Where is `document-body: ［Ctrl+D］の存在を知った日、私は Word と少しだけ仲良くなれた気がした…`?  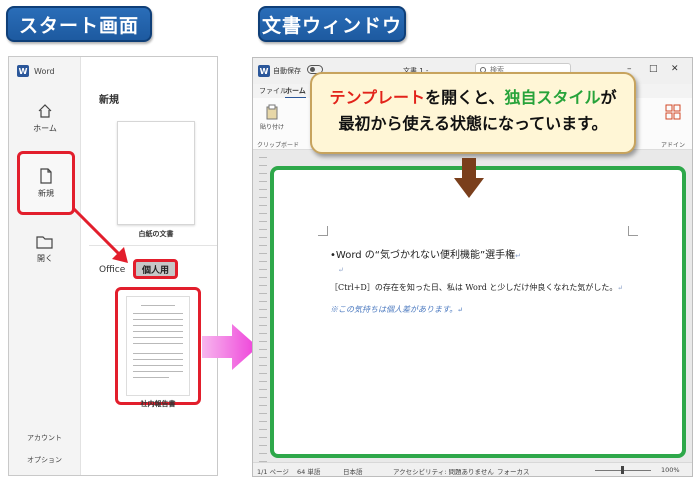
document-body: ［Ctrl+D］の存在を知った日、私は Word と少しだけ仲良くなれた気がした… is located at coordinates (476, 287).